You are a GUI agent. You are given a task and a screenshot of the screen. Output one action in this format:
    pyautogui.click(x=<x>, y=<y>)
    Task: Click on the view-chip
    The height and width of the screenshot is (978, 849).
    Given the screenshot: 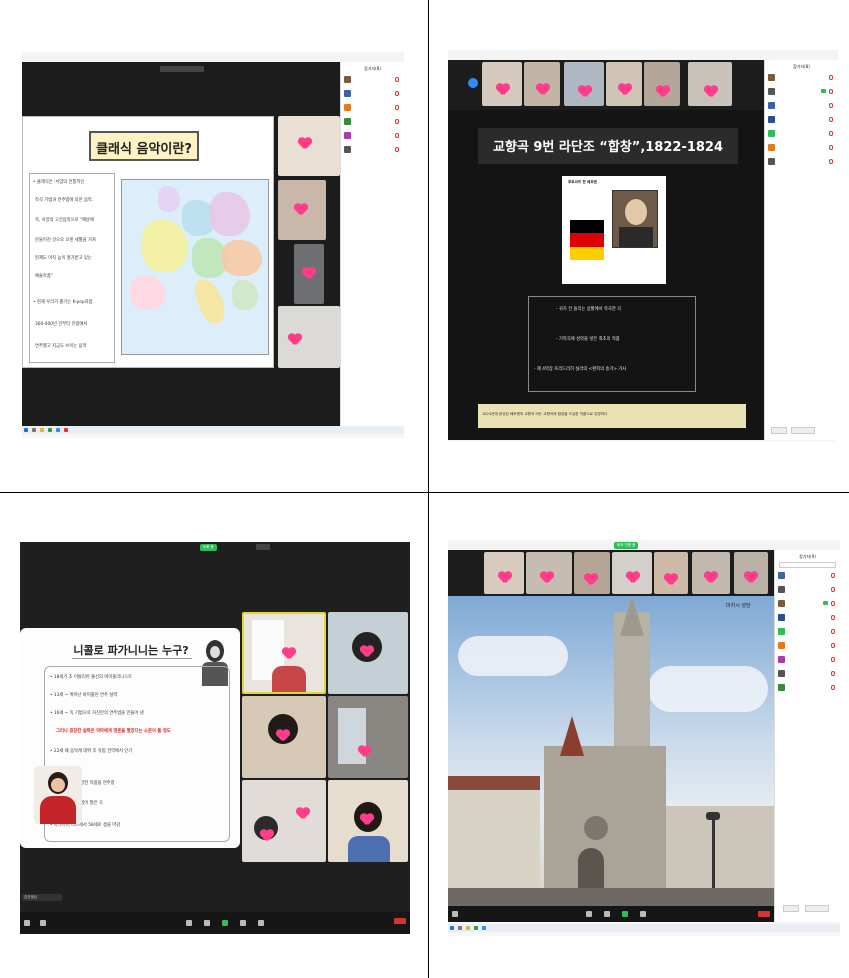 What is the action you would take?
    pyautogui.click(x=263, y=547)
    